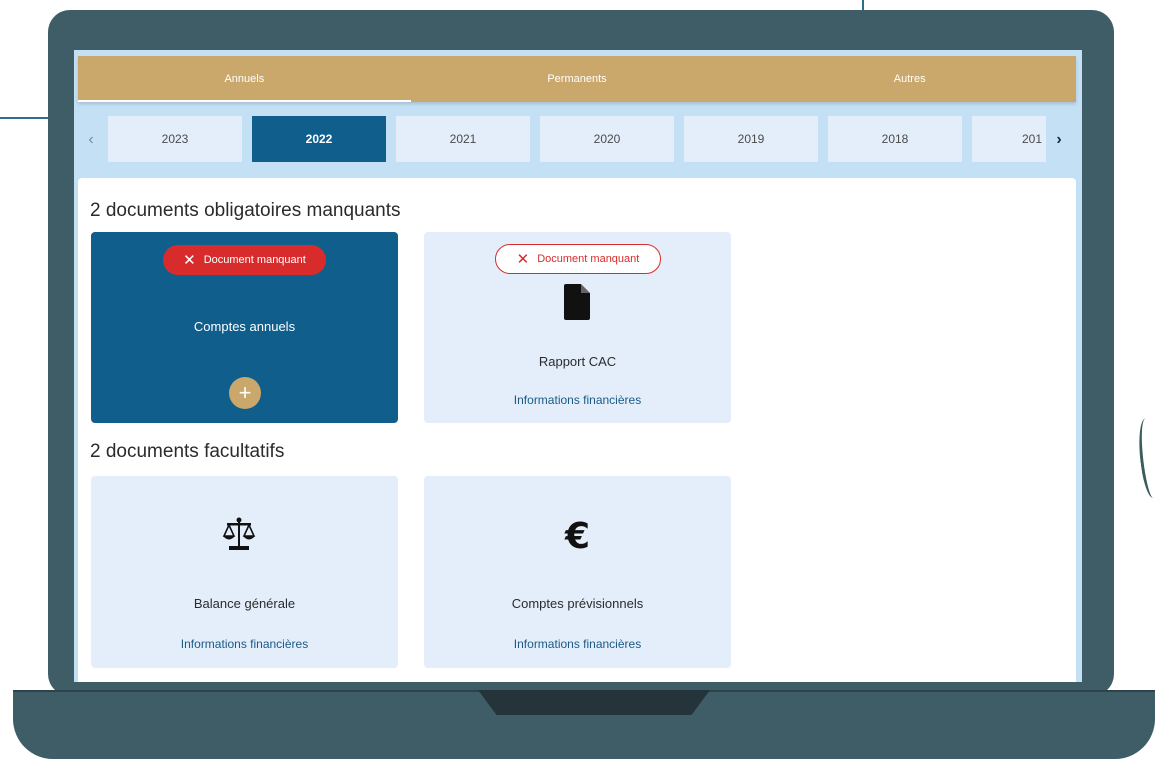  I want to click on card-label: Rapport CAC, so click(577, 361).